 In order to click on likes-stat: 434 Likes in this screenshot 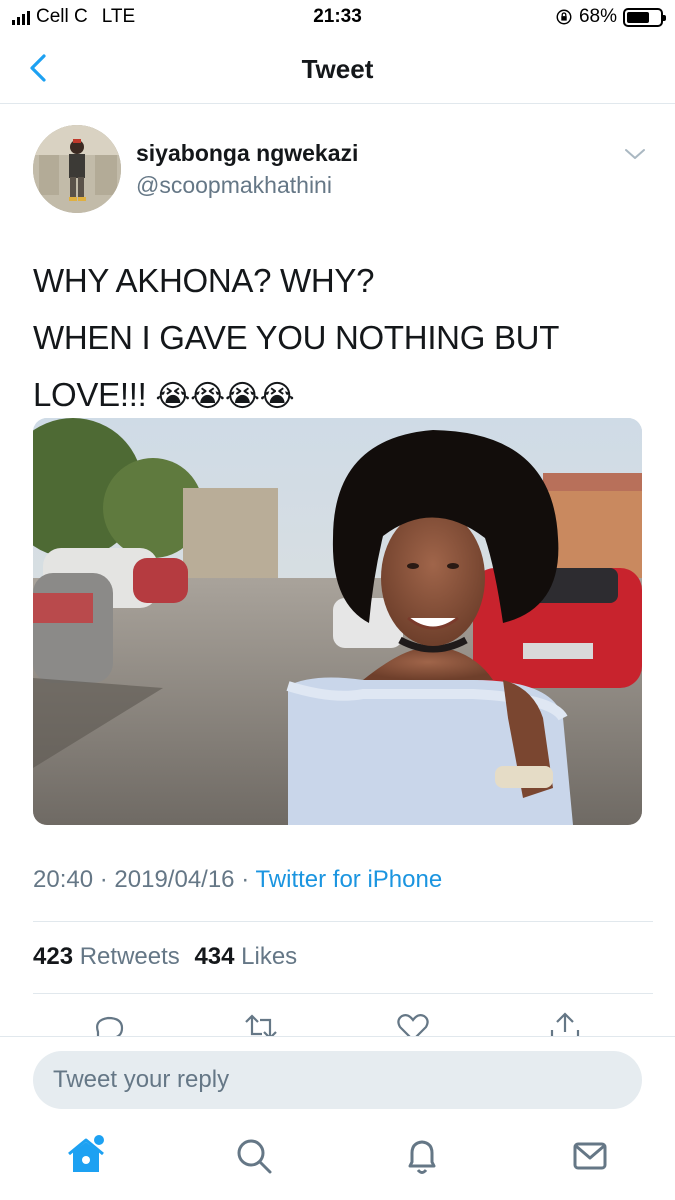, I will do `click(245, 956)`.